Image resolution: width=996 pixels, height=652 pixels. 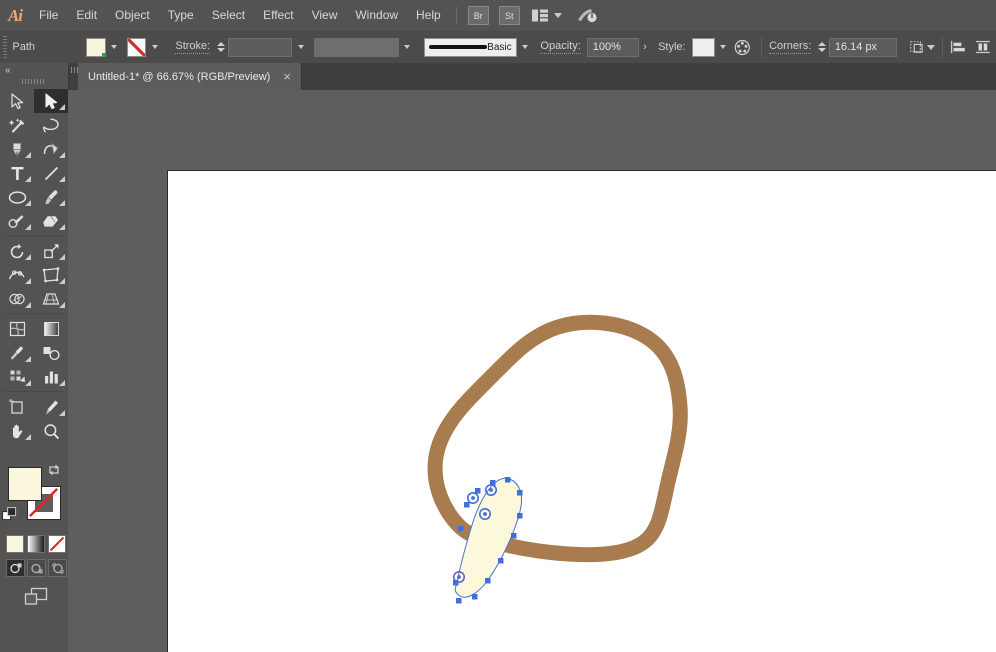 What do you see at coordinates (17, 431) in the screenshot?
I see `hand-tool` at bounding box center [17, 431].